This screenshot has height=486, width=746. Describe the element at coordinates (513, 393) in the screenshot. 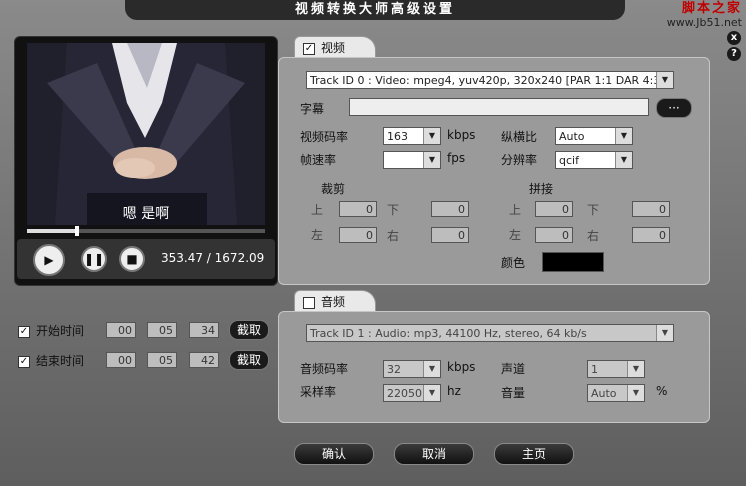

I see `volume-label: 音量` at that location.